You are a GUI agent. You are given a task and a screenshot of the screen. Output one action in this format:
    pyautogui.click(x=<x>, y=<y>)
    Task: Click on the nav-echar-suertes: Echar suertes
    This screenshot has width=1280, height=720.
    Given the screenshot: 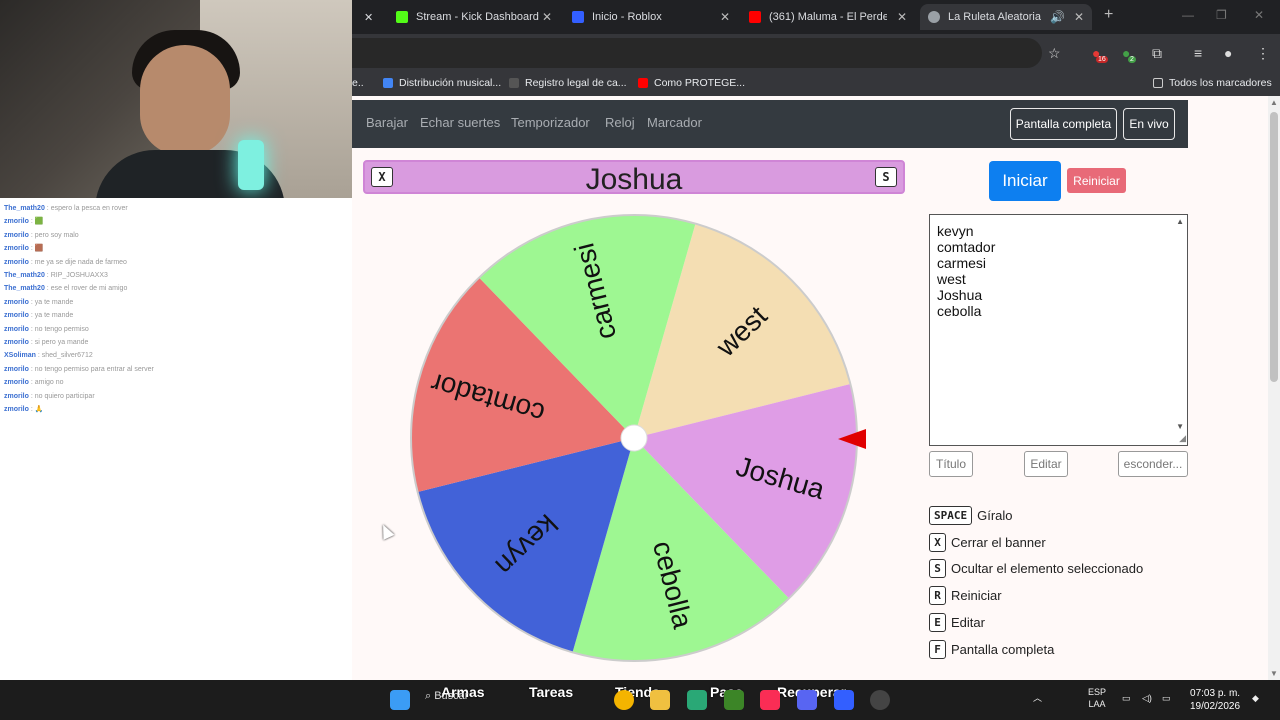 What is the action you would take?
    pyautogui.click(x=460, y=122)
    